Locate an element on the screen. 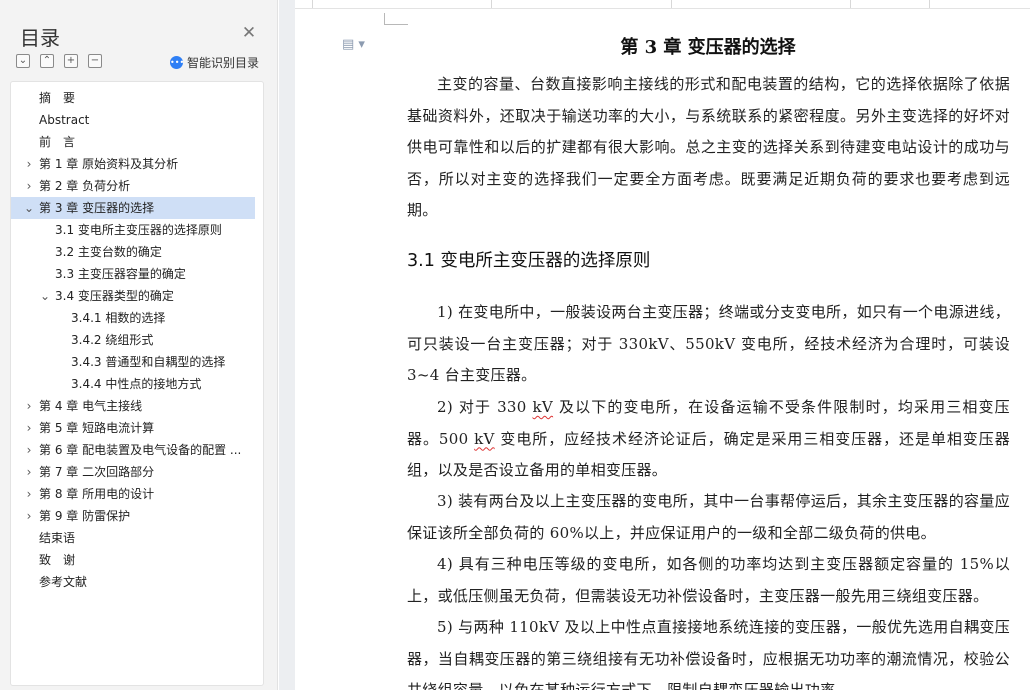 Image resolution: width=1030 pixels, height=690 pixels. add-heading-icon: + is located at coordinates (71, 61).